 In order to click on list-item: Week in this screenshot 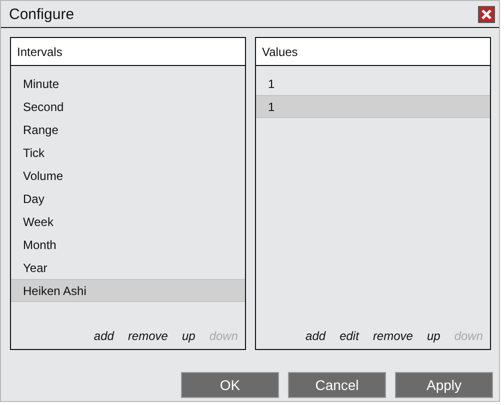, I will do `click(128, 221)`.